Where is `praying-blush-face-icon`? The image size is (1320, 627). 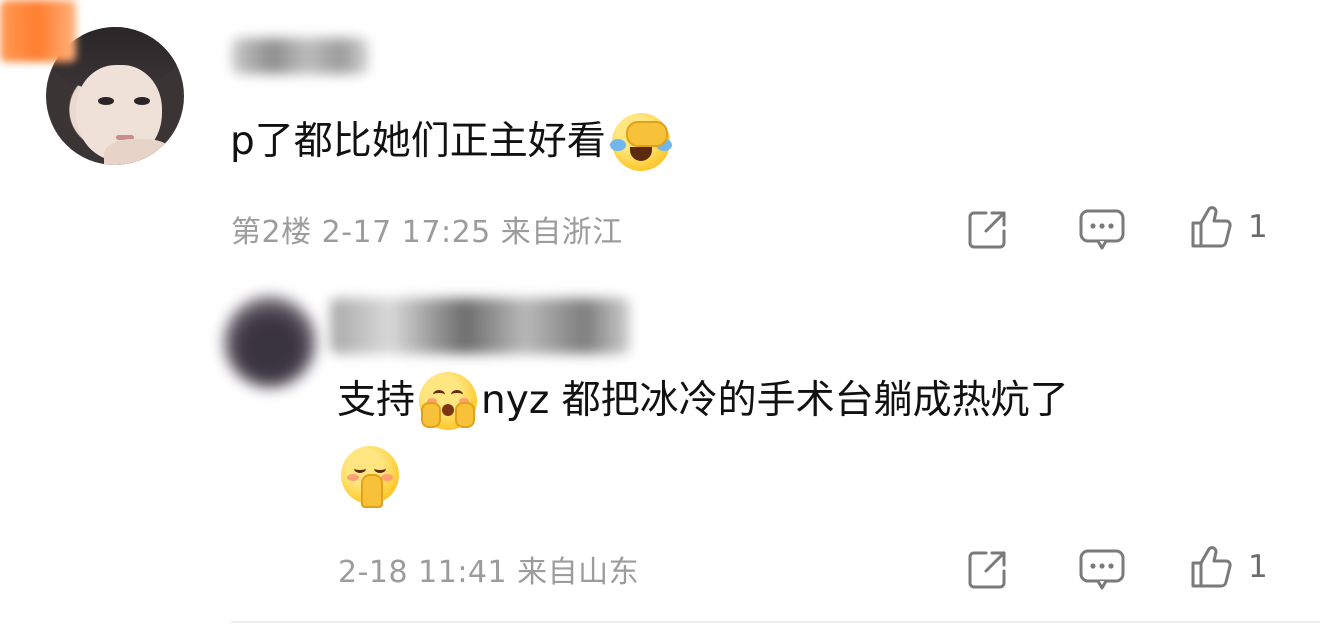 praying-blush-face-icon is located at coordinates (370, 477).